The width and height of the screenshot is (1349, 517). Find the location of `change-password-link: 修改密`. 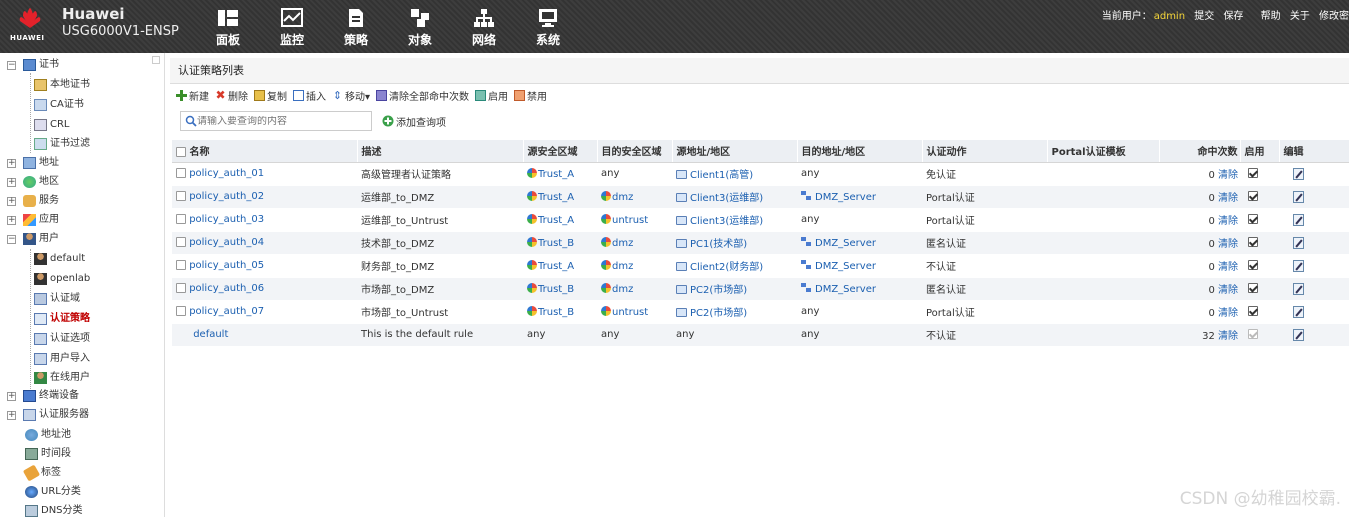

change-password-link: 修改密 is located at coordinates (1334, 16).